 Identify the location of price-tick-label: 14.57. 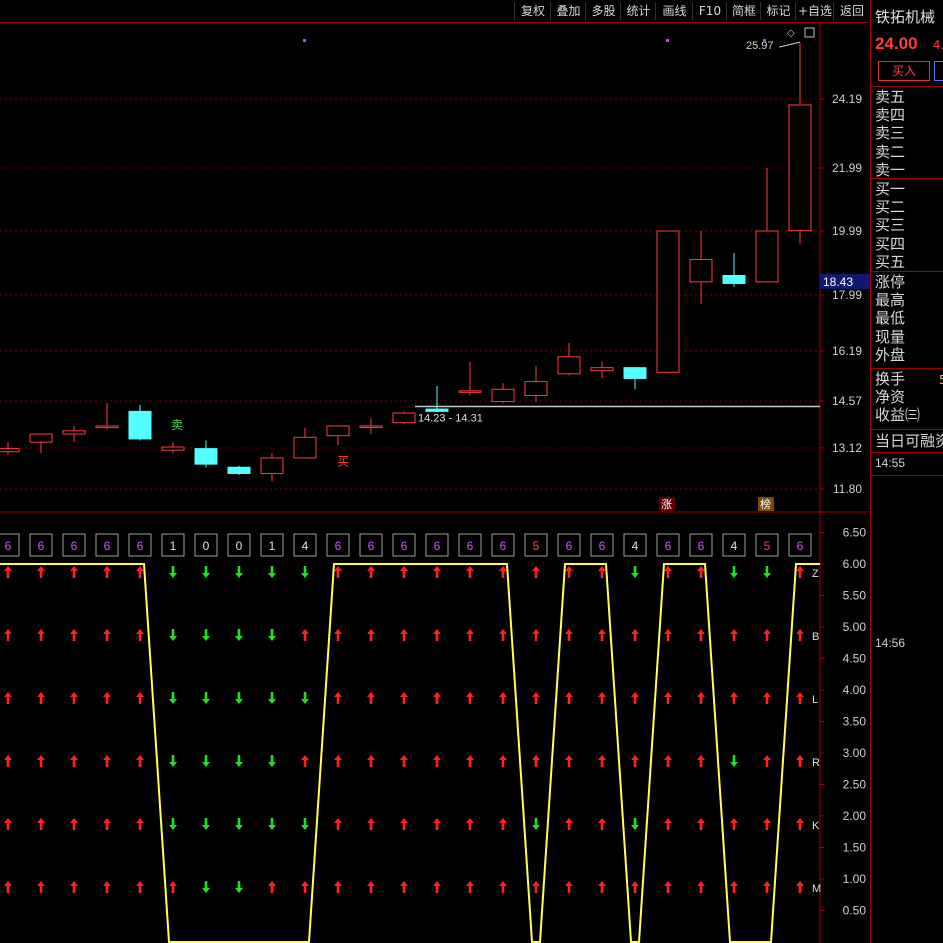
(847, 401).